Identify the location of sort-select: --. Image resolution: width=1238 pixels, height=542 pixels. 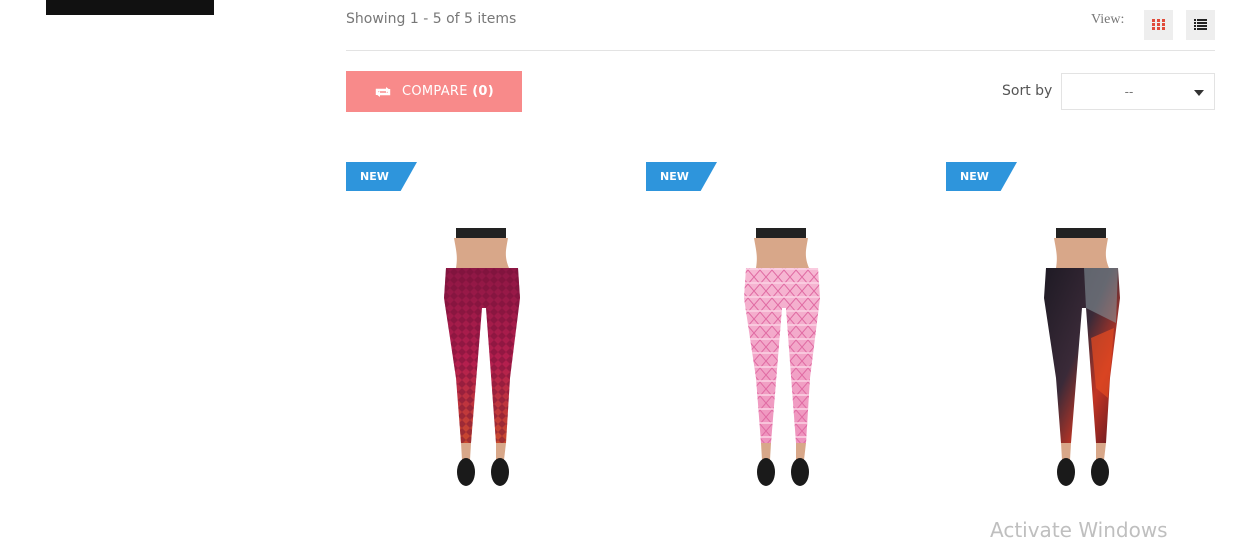
(1138, 91).